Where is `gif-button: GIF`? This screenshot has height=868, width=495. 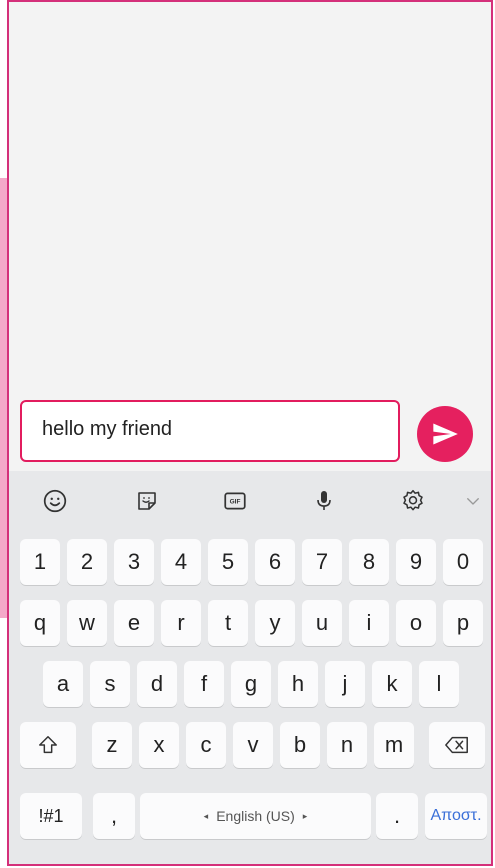
gif-button: GIF is located at coordinates (235, 501).